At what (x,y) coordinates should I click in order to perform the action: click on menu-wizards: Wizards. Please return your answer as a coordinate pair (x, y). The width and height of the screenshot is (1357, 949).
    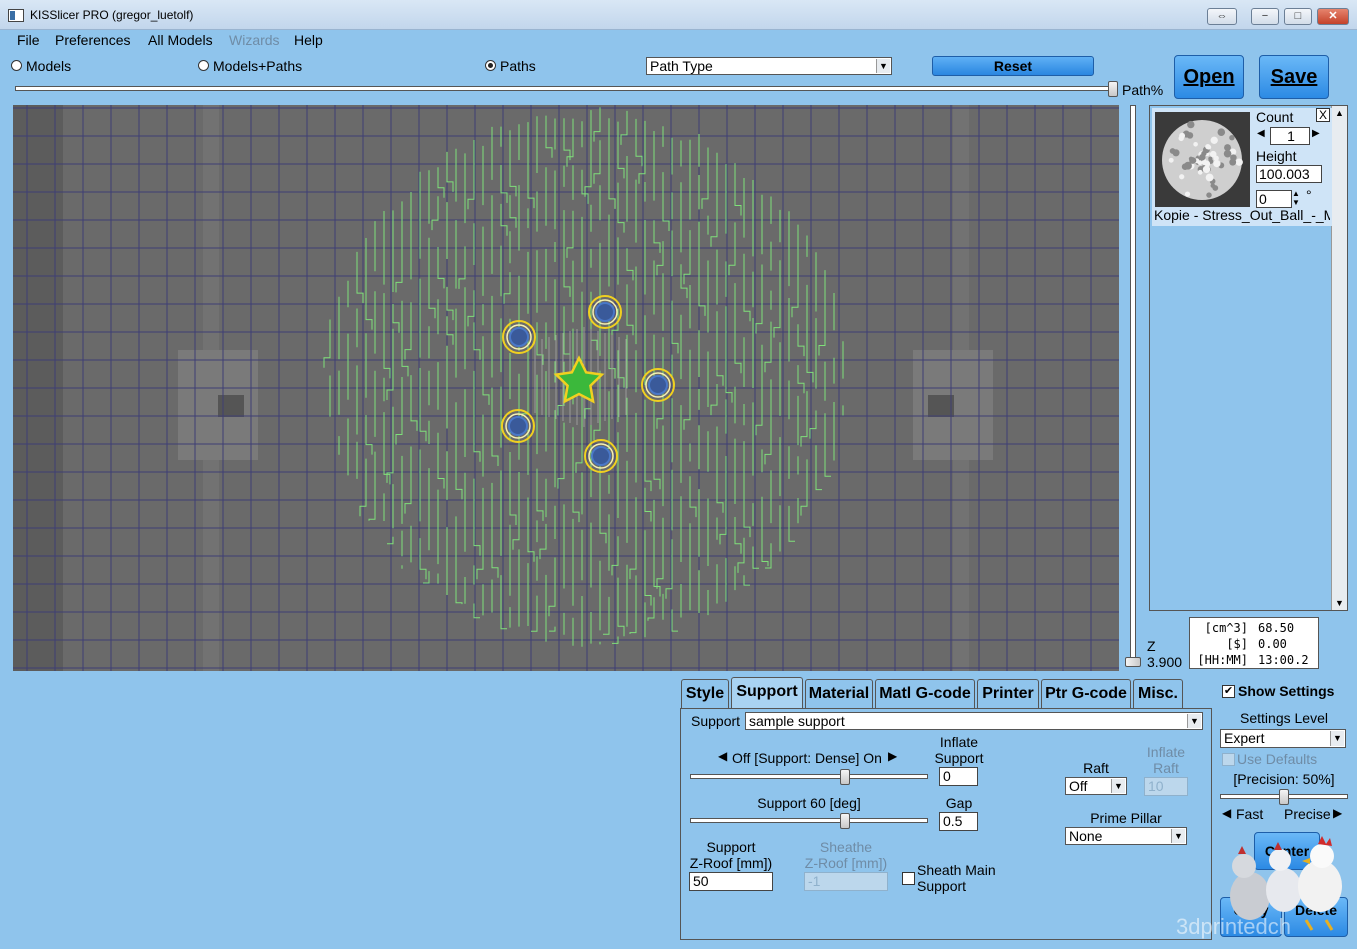
    Looking at the image, I should click on (254, 40).